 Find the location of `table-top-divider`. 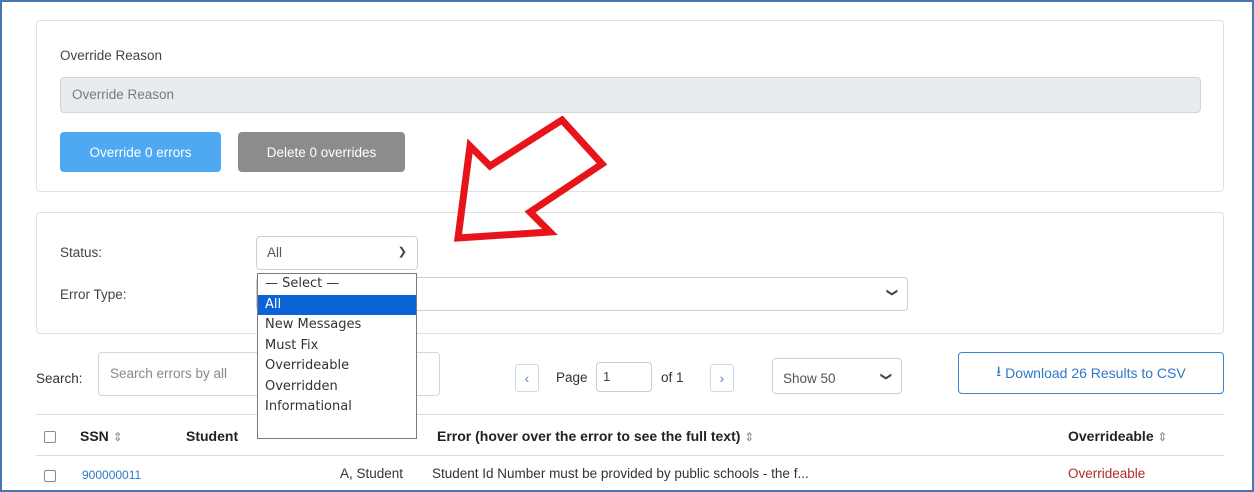

table-top-divider is located at coordinates (630, 414).